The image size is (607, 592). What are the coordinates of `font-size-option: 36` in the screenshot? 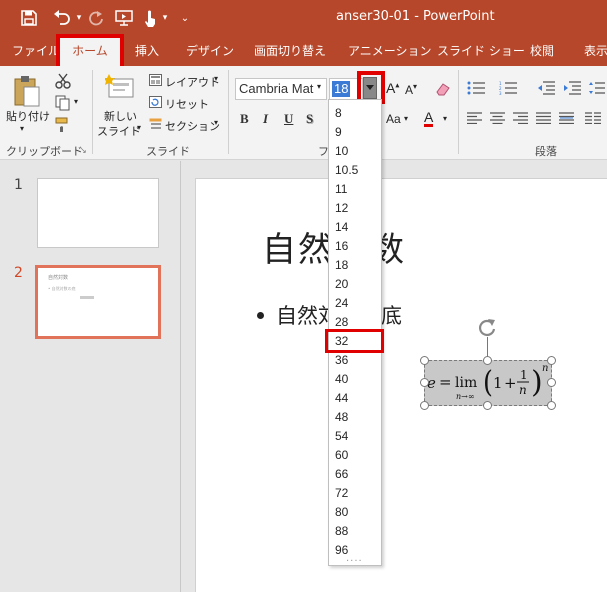 It's located at (358, 360).